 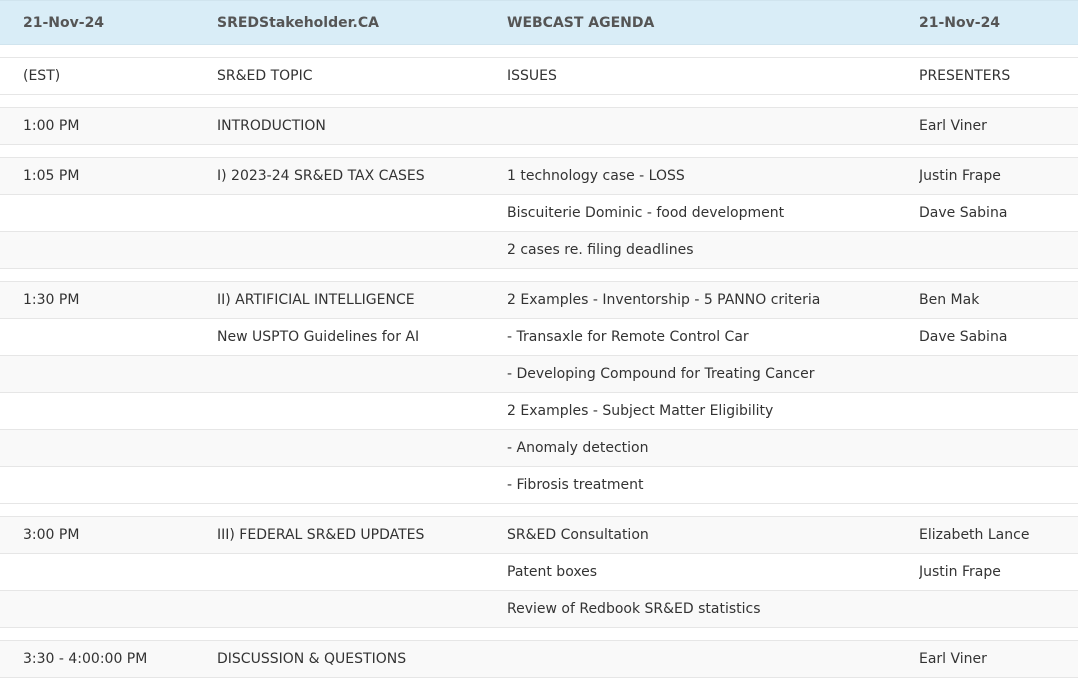 What do you see at coordinates (362, 659) in the screenshot?
I see `topic-cell: DISCUSSION & QUESTIONS` at bounding box center [362, 659].